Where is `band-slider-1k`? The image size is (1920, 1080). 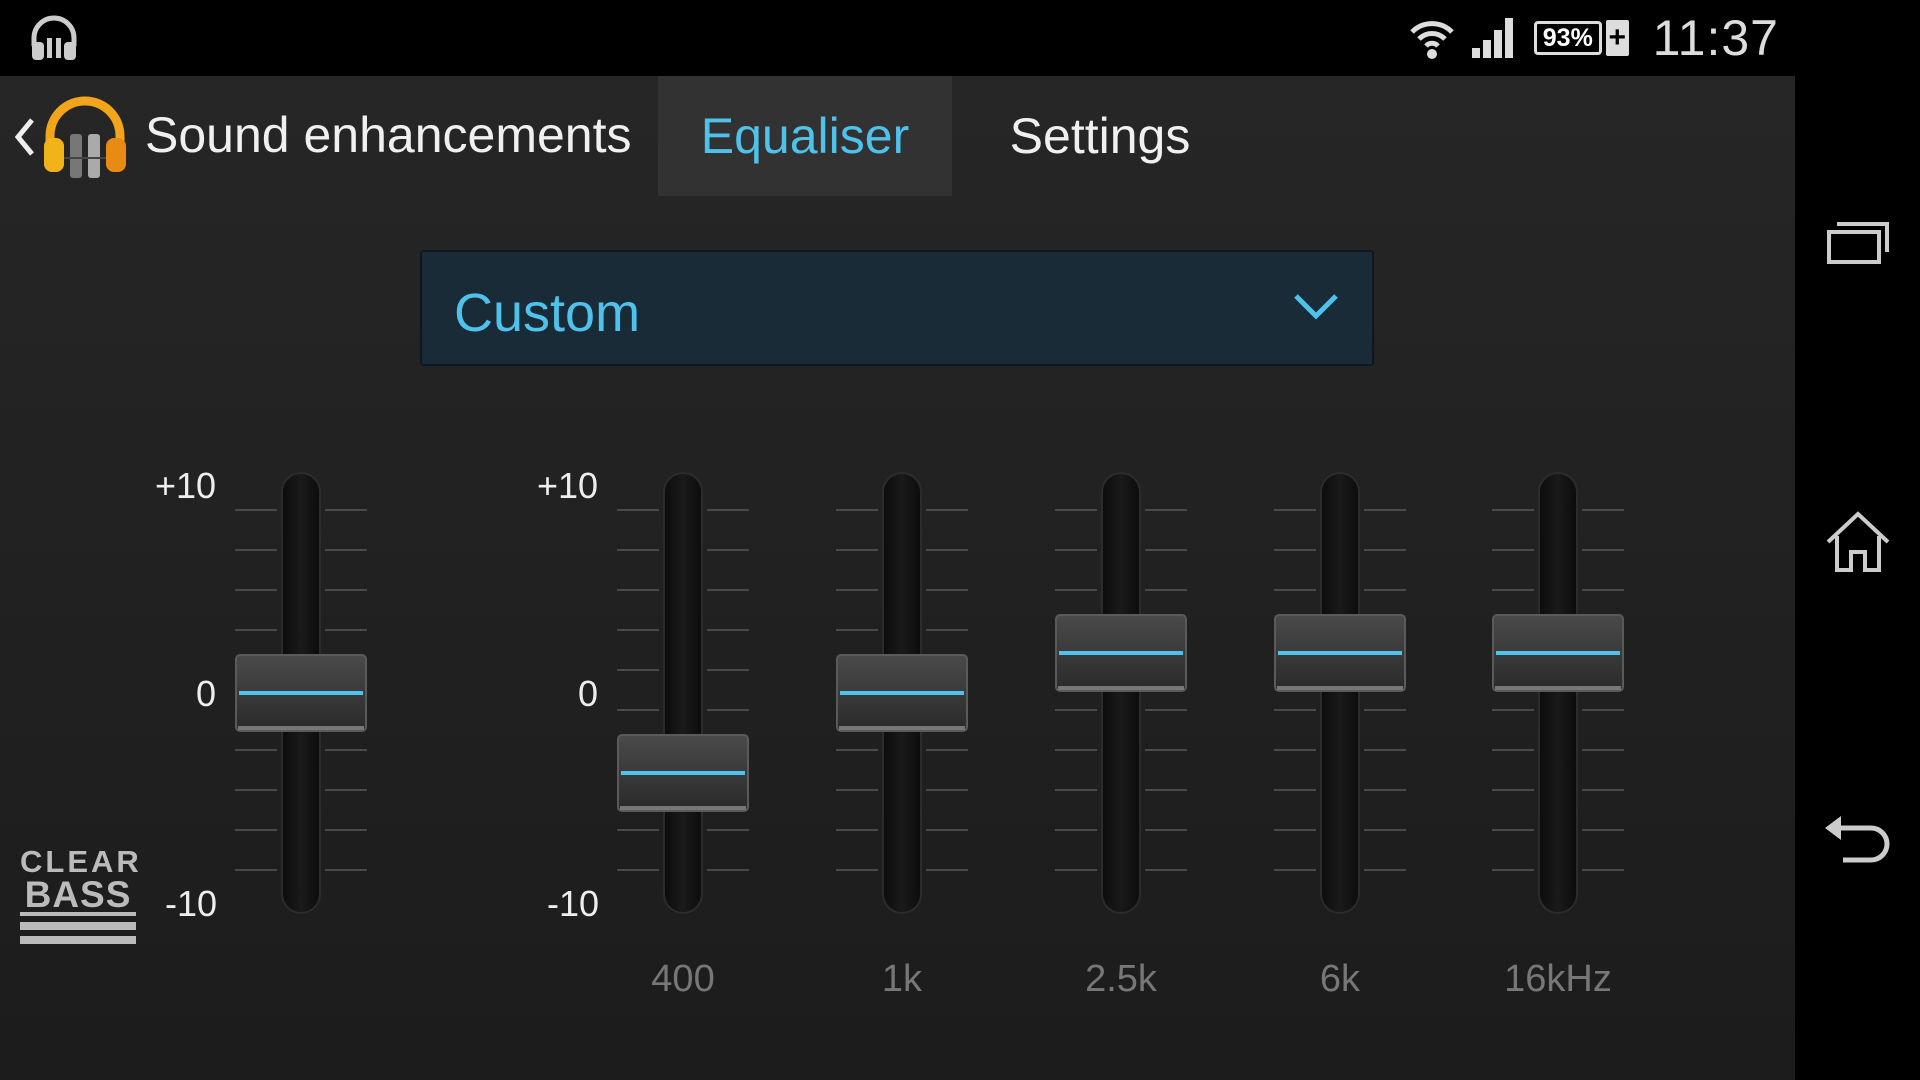 band-slider-1k is located at coordinates (902, 693).